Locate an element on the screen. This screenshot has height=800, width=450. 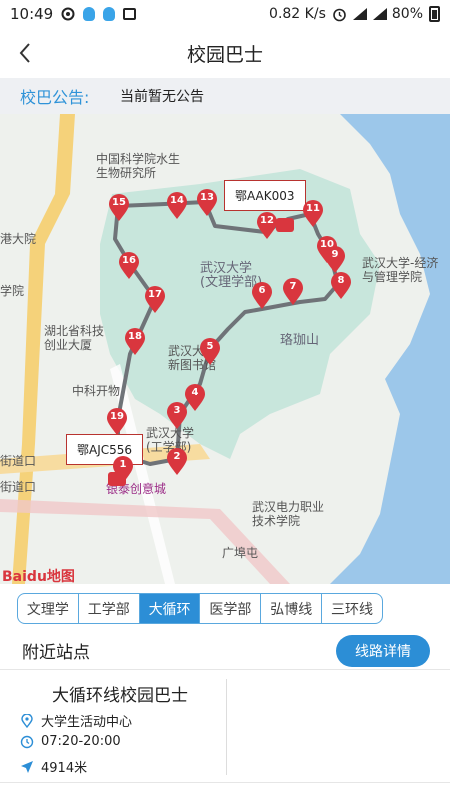
card-distance: 4914米 is located at coordinates (64, 768).